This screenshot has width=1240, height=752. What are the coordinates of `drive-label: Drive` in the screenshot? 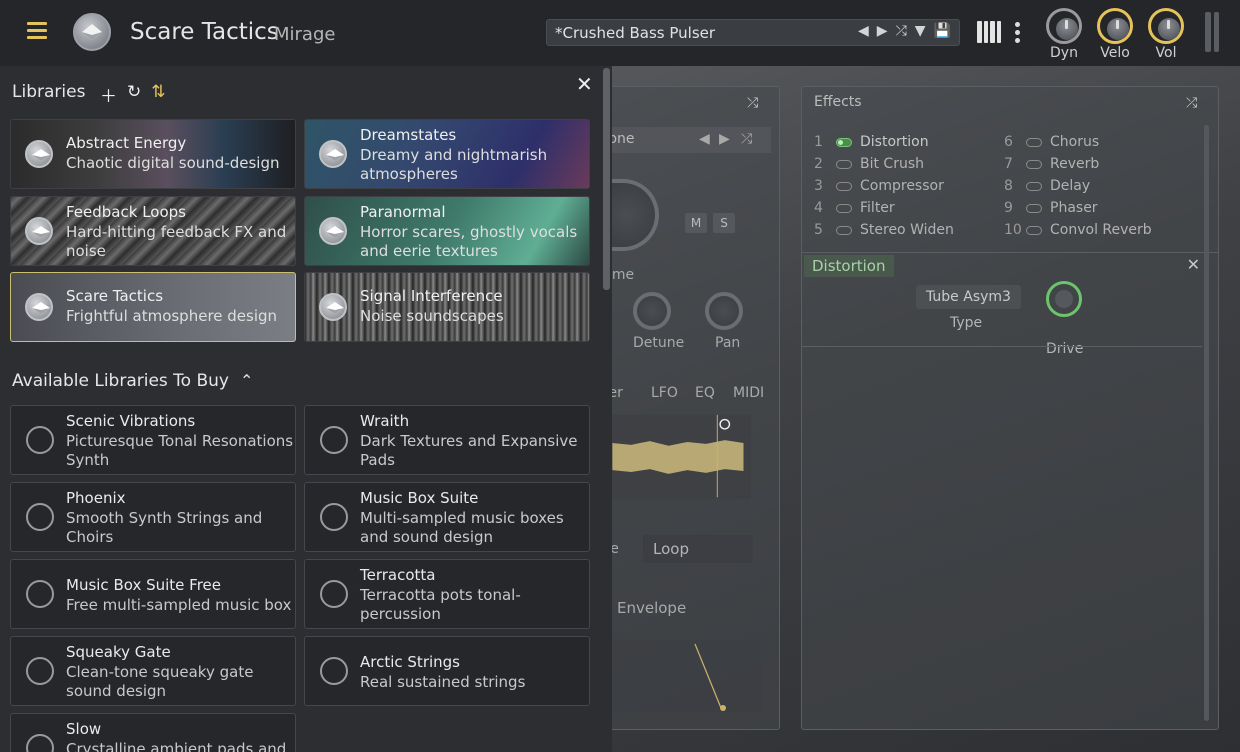 It's located at (1065, 349).